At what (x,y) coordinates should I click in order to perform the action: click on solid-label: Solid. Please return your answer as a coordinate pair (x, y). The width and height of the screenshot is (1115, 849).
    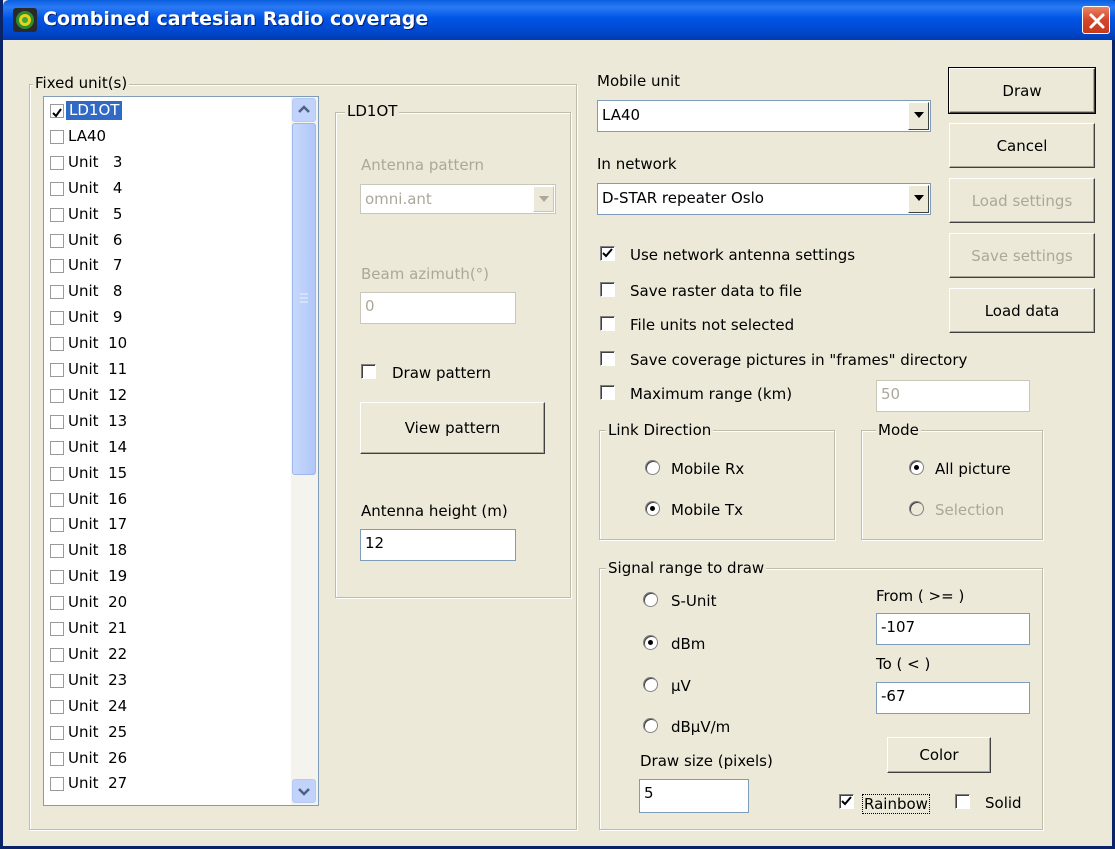
    Looking at the image, I should click on (1003, 803).